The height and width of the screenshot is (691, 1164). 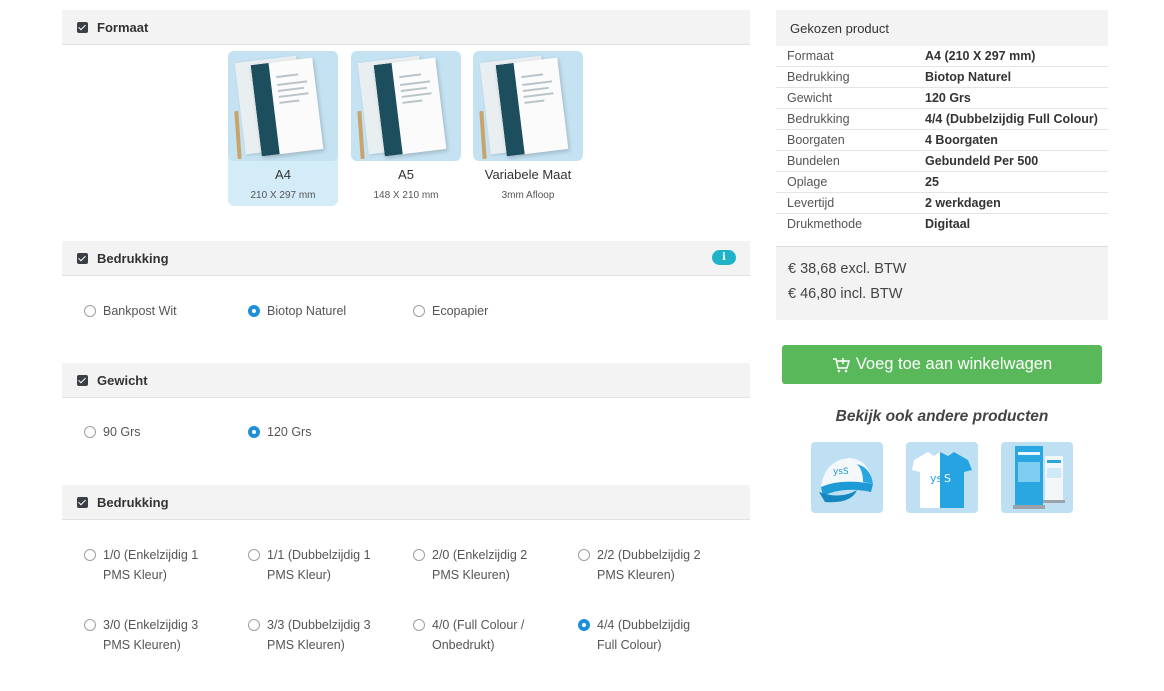 I want to click on option-label: 90 Grs, so click(x=122, y=432).